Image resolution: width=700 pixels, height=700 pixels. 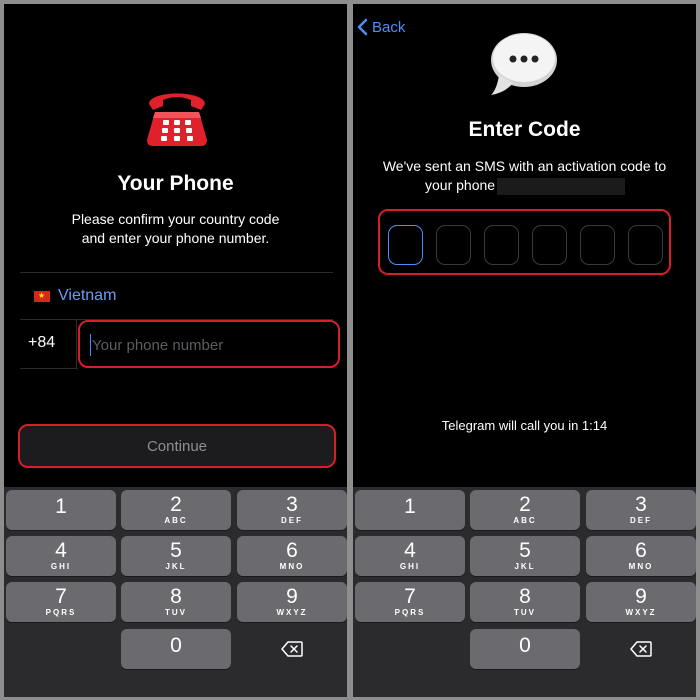 What do you see at coordinates (524, 242) in the screenshot?
I see `code-input-highlight` at bounding box center [524, 242].